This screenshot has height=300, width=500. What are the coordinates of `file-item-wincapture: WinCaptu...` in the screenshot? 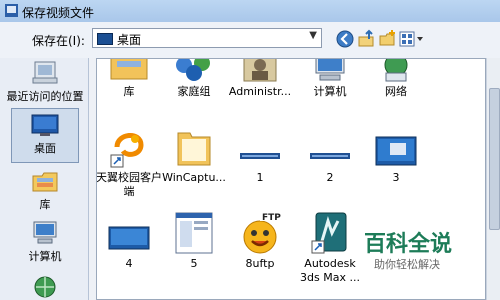 It's located at (194, 155).